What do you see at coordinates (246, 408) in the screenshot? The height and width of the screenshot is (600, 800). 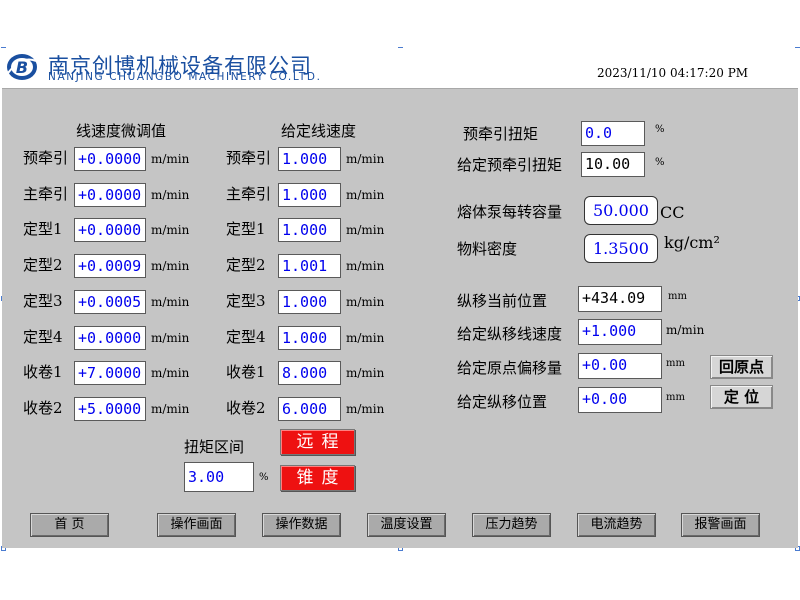 I see `speed-row-label-2: 收卷2` at bounding box center [246, 408].